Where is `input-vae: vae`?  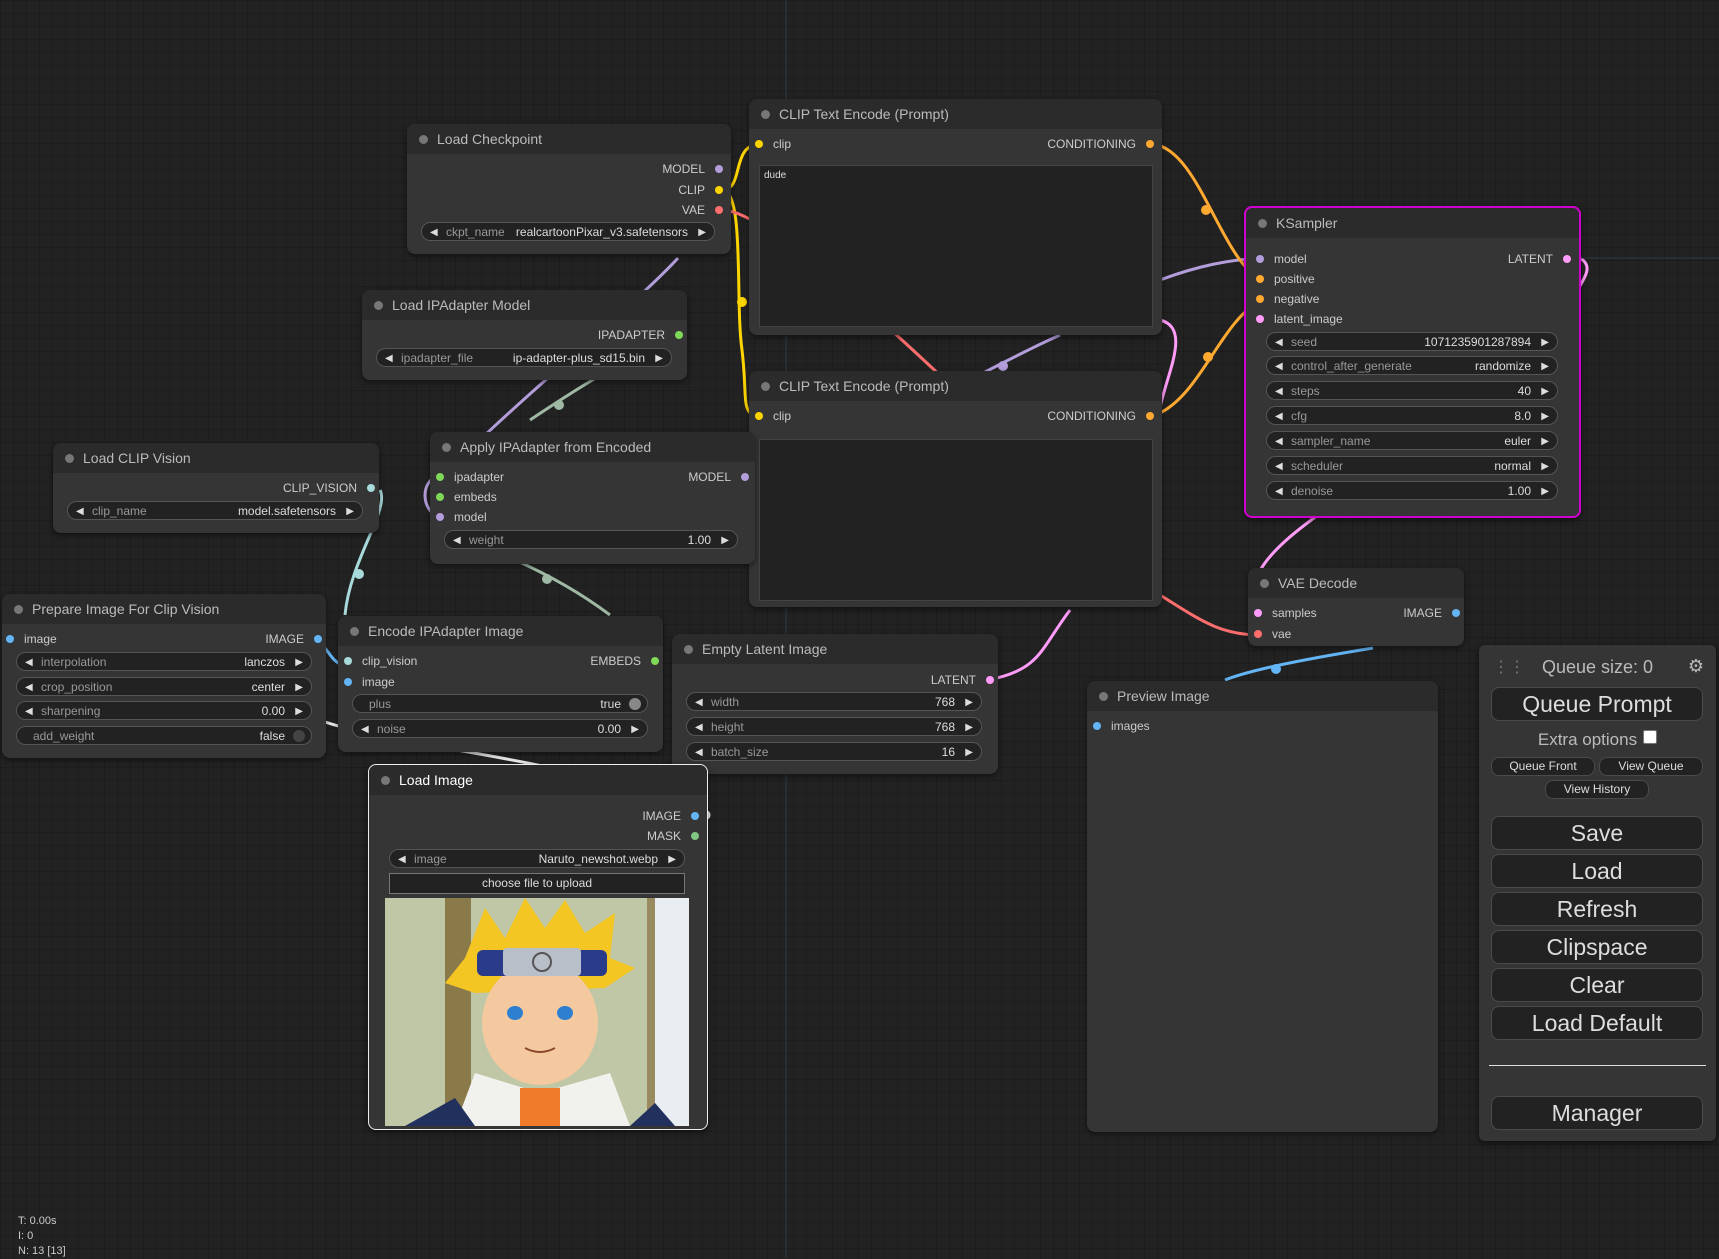 input-vae: vae is located at coordinates (1272, 634).